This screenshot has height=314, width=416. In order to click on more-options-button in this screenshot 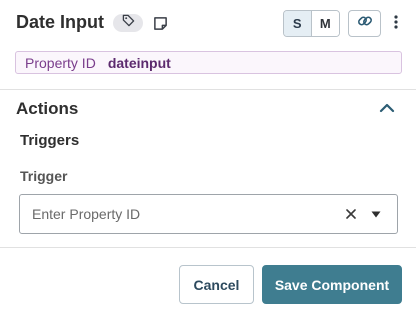, I will do `click(396, 24)`.